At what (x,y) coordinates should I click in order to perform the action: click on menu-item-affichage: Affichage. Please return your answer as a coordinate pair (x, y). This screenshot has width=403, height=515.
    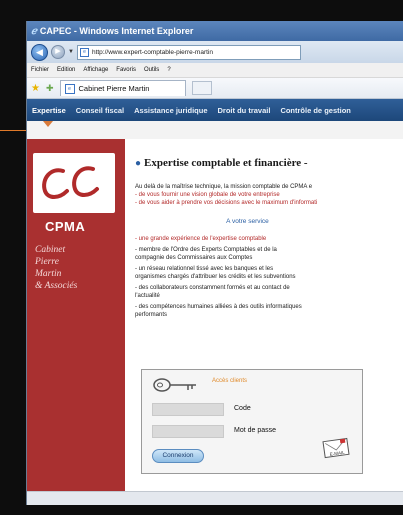
    Looking at the image, I should click on (95, 70).